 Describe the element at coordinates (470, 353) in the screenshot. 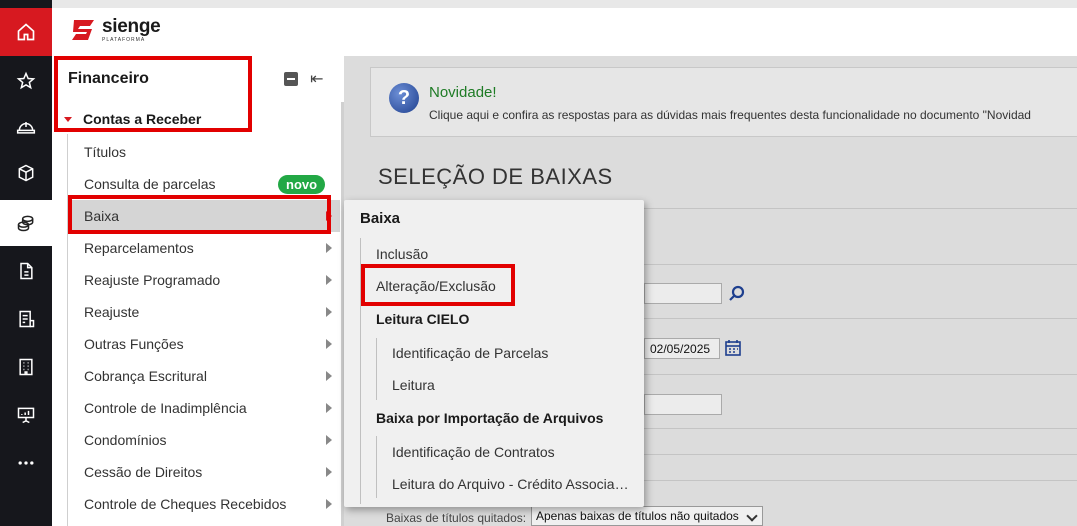

I see `submenu-item-identificacao-parcelas: Identificação de Parcelas` at that location.